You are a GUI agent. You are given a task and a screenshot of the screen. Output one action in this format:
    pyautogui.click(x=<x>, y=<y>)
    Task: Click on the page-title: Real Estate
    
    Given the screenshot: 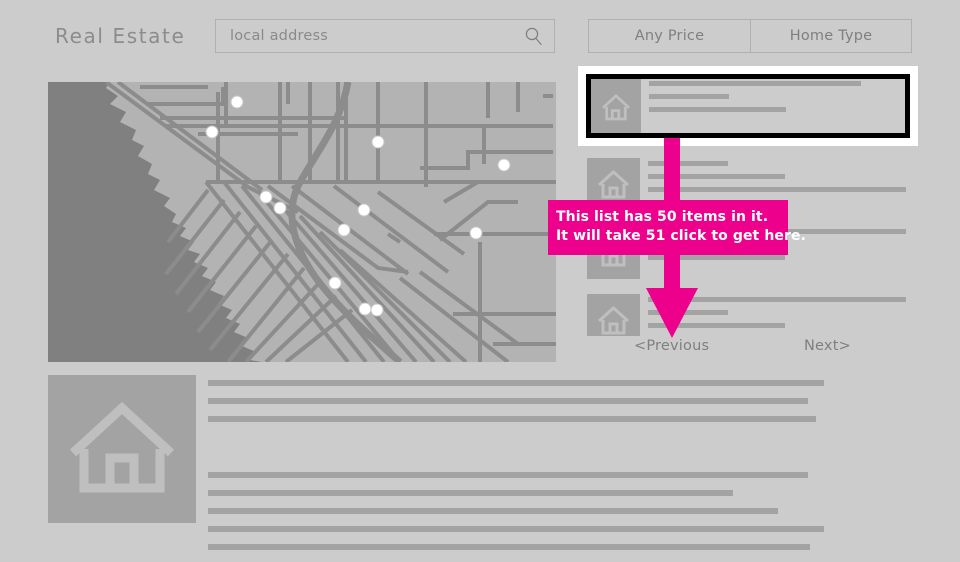 What is the action you would take?
    pyautogui.click(x=120, y=36)
    